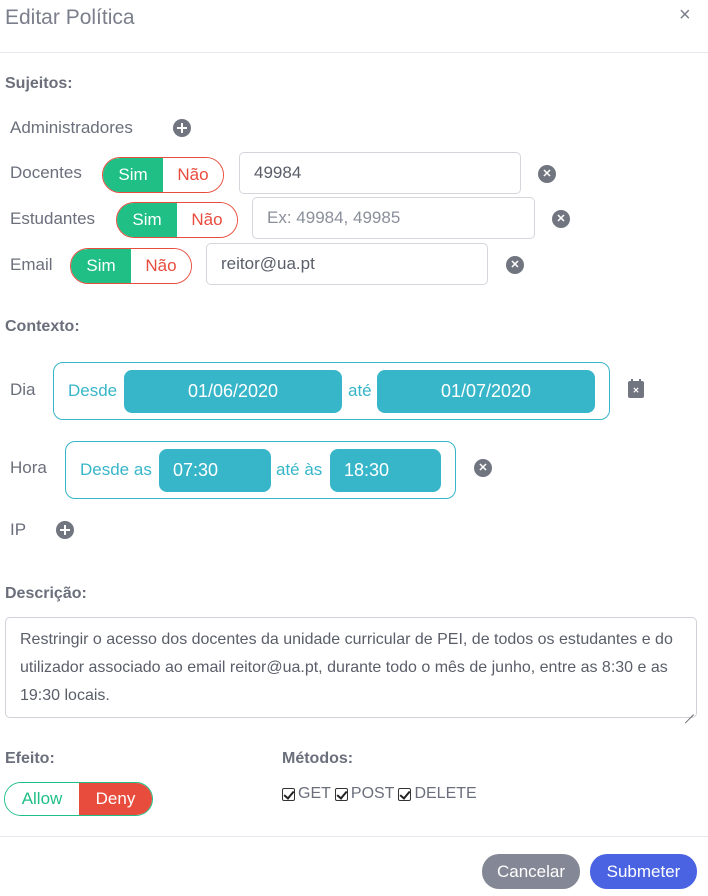 Image resolution: width=708 pixels, height=896 pixels. What do you see at coordinates (65, 530) in the screenshot?
I see `add-ip-icon` at bounding box center [65, 530].